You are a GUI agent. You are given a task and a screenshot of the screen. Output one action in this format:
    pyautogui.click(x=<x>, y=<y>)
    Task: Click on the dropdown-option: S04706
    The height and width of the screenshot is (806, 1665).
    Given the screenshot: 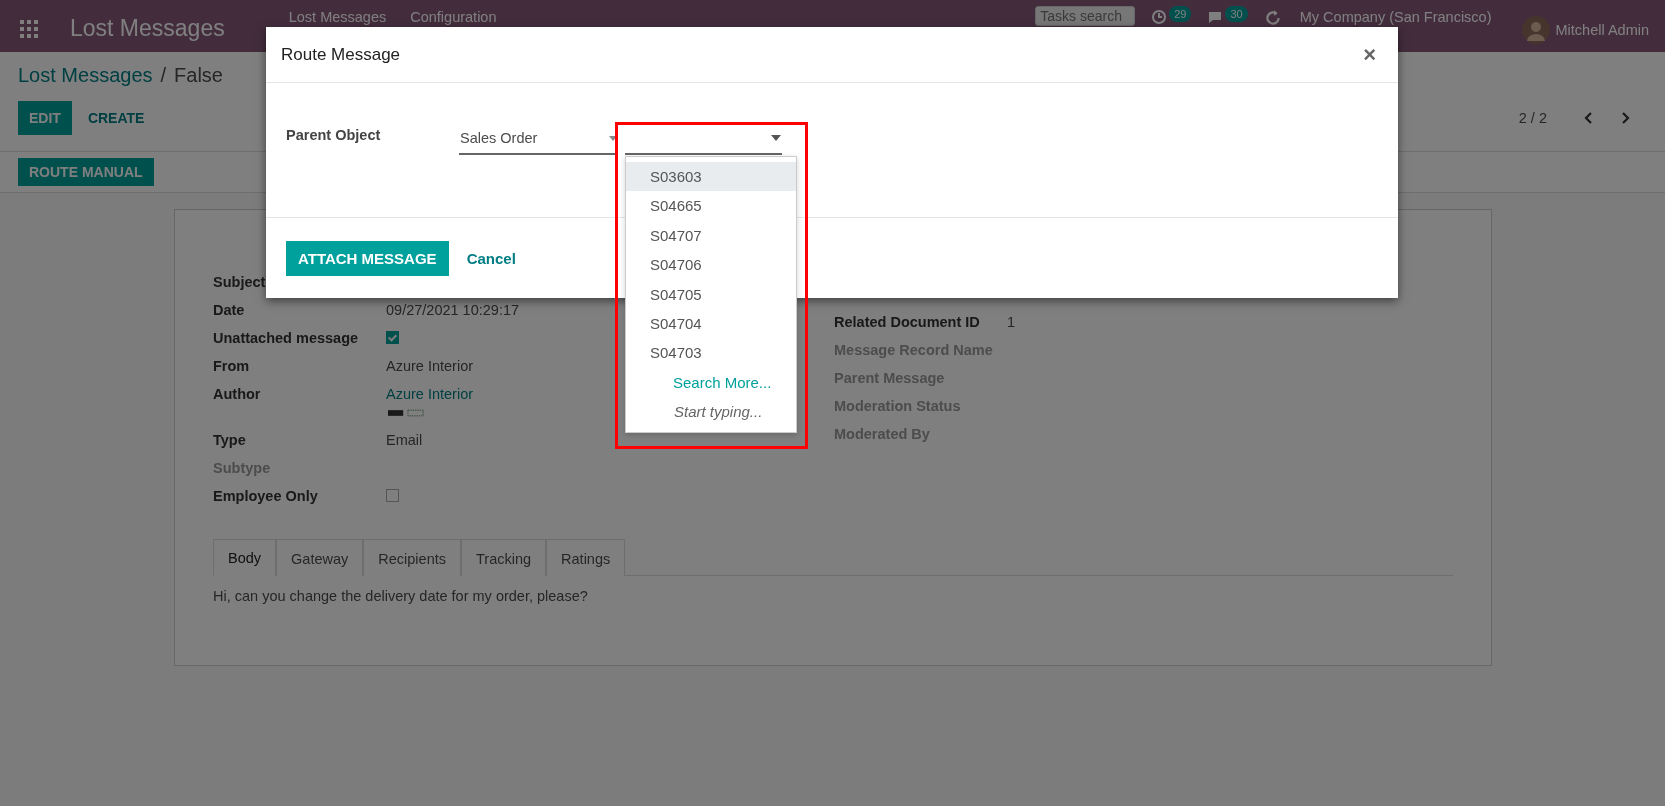 What is the action you would take?
    pyautogui.click(x=711, y=265)
    